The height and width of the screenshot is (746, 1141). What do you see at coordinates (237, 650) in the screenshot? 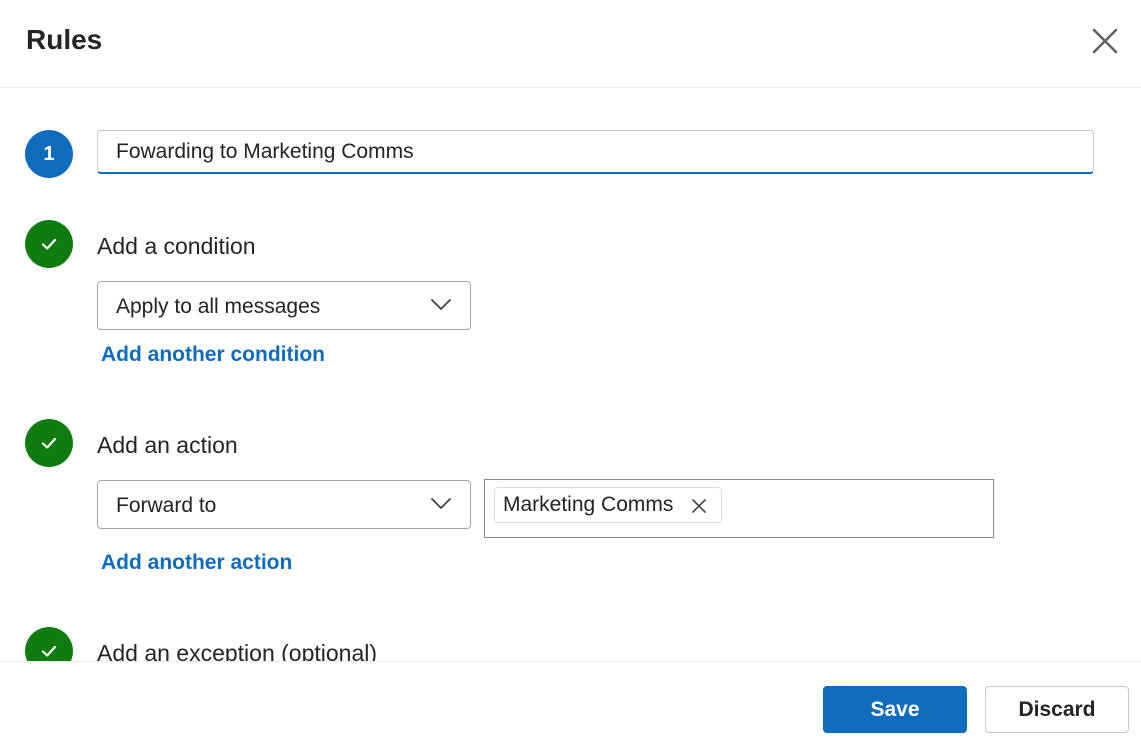
I see `exception-heading: Add an exception (optional)` at bounding box center [237, 650].